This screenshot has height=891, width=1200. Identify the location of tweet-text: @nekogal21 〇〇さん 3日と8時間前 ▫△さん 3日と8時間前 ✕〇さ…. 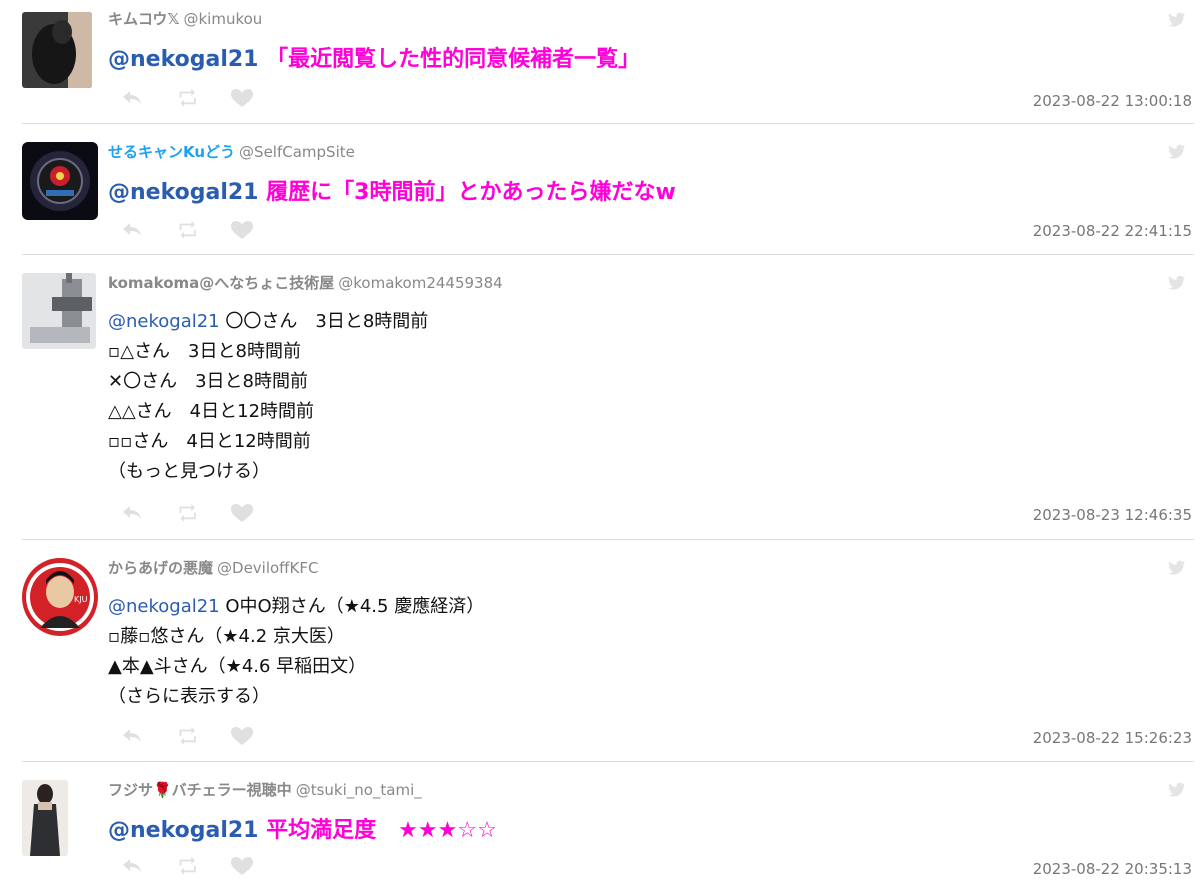
(268, 397).